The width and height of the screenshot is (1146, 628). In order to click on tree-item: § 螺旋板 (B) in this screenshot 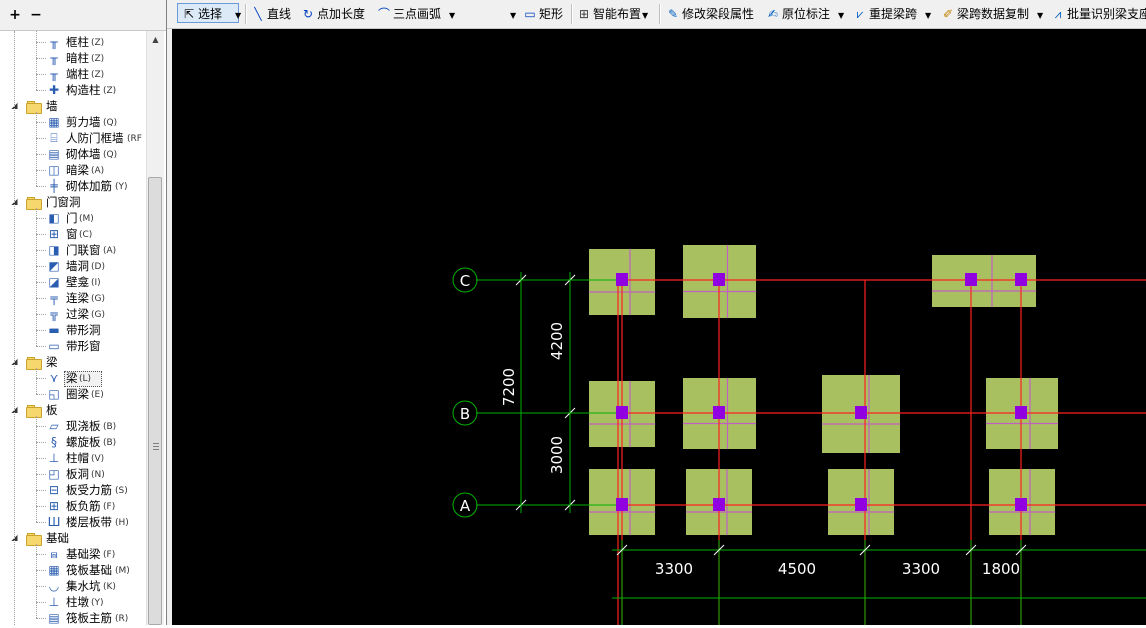, I will do `click(73, 442)`.